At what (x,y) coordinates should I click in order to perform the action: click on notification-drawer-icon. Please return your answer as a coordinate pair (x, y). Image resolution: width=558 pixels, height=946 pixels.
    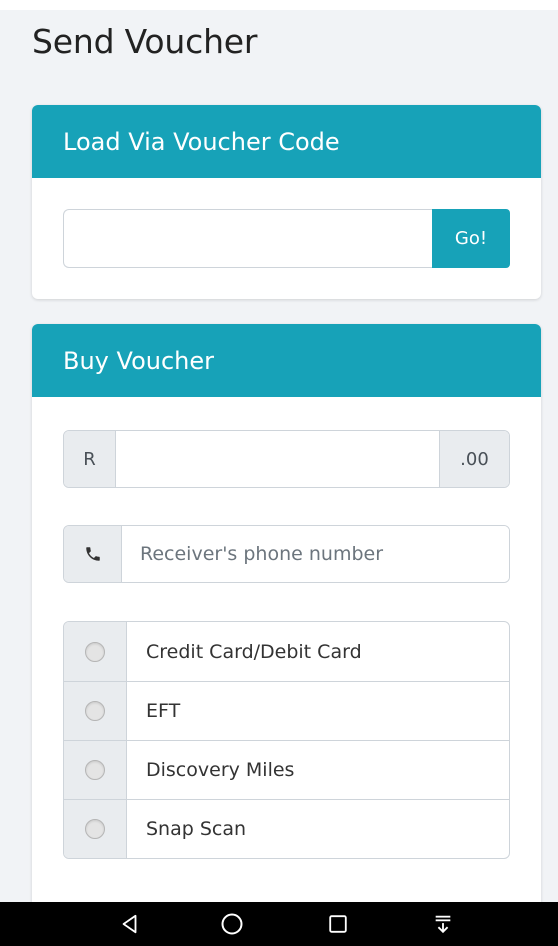
    Looking at the image, I should click on (443, 924).